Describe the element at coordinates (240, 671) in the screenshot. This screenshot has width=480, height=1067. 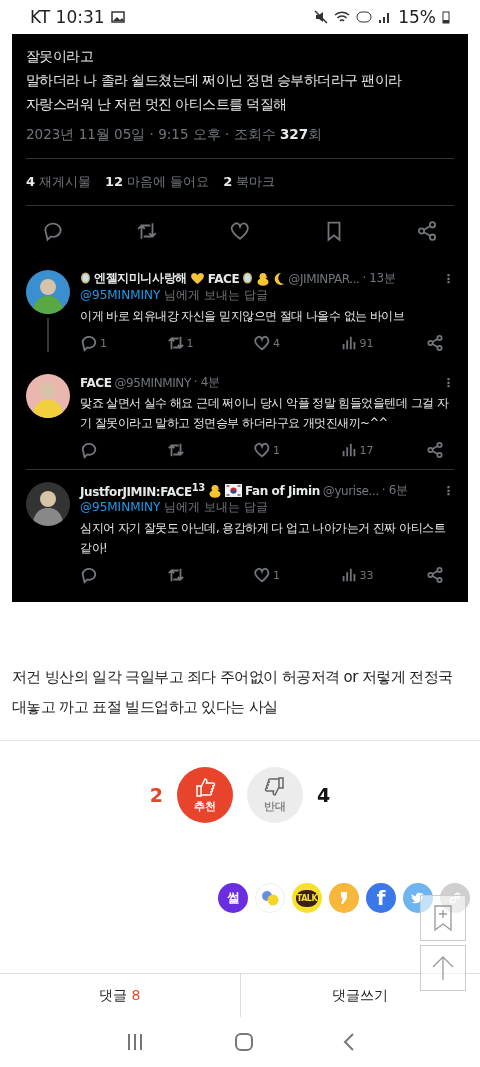
I see `article-text: 저건 빙산의 일각 극일부고 죄다 주어없이 허공저격 or 저렇게 전정국 대놓고 까고 표절 빌드업하고 있다는 사실` at that location.